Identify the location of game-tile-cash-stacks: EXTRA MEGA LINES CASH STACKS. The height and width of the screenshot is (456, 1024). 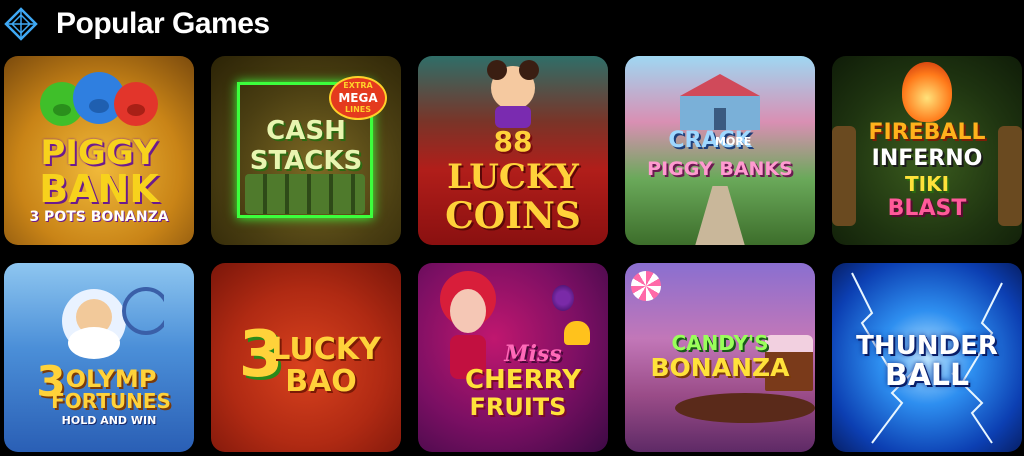
(306, 150).